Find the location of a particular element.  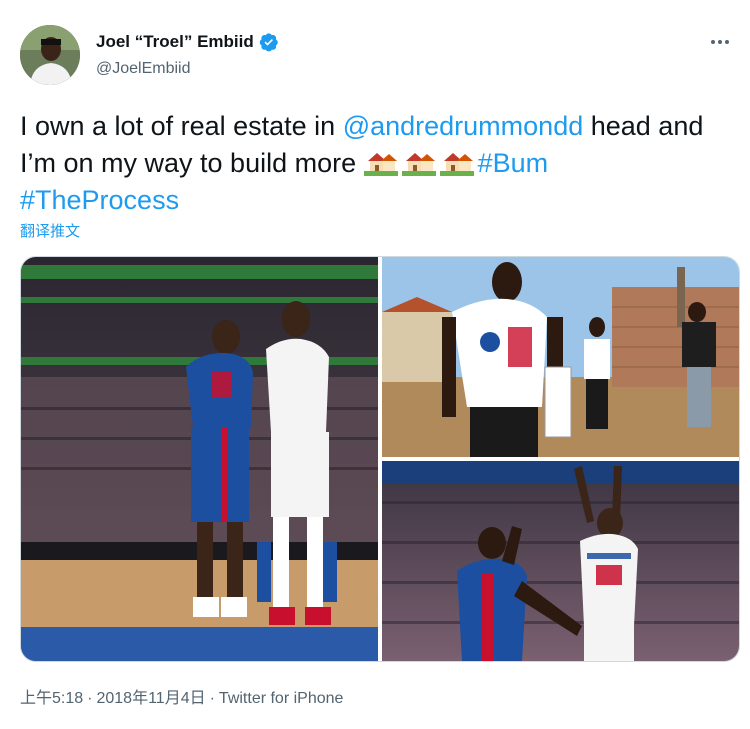

hashtag-theprocess: #TheProcess is located at coordinates (99, 200).